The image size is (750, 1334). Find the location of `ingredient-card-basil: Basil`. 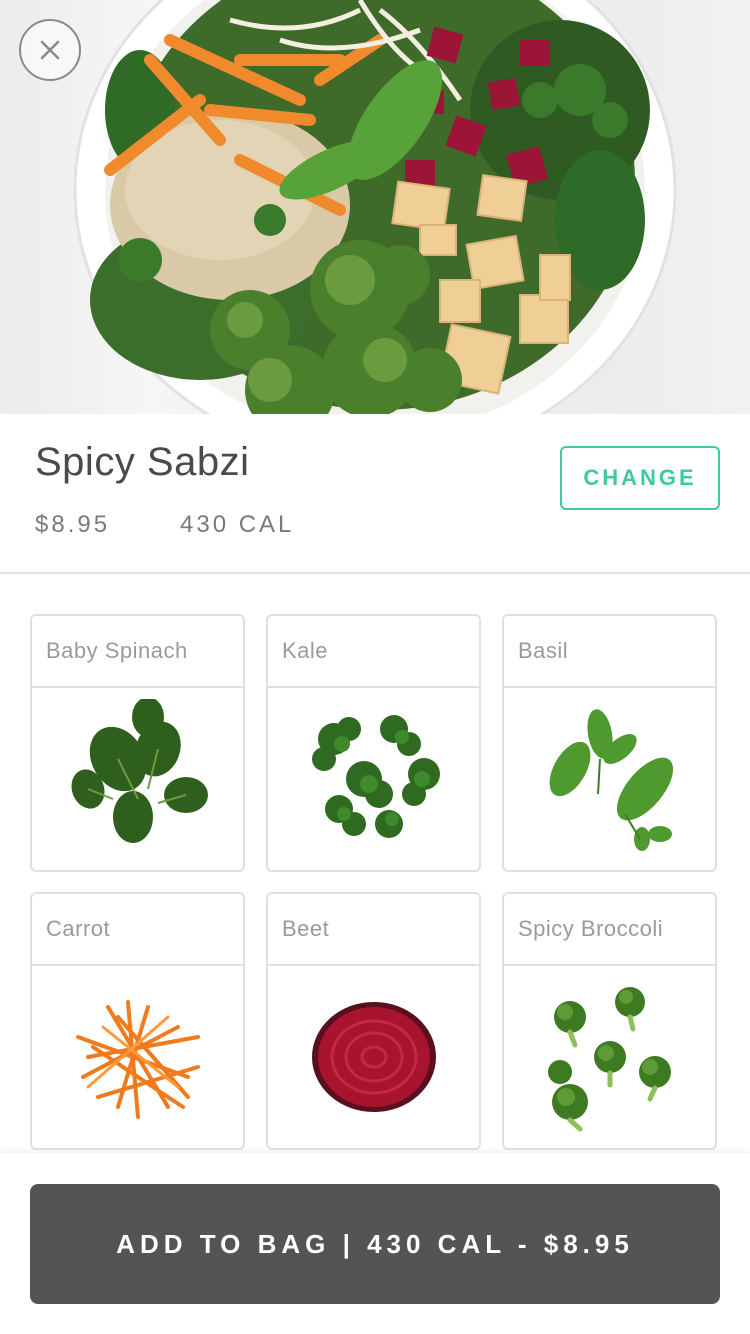

ingredient-card-basil: Basil is located at coordinates (609, 743).